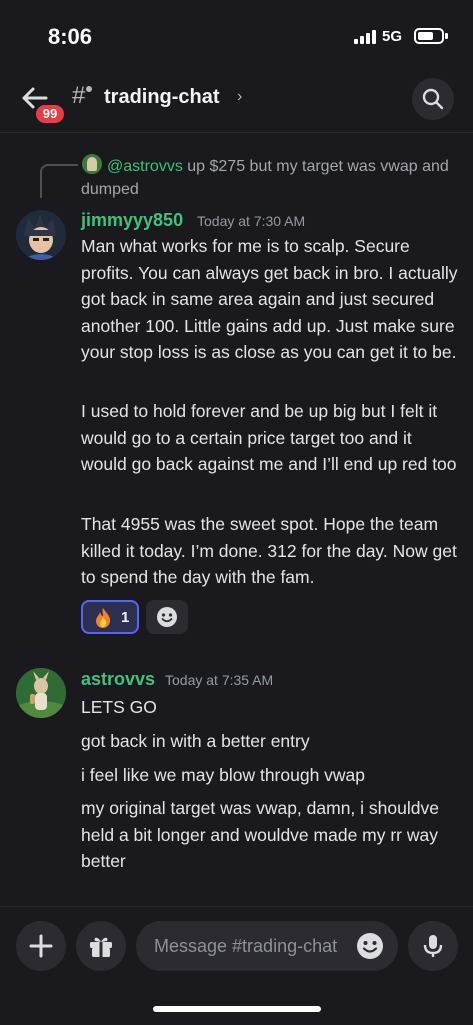  What do you see at coordinates (132, 220) in the screenshot?
I see `message-username: jimmyyy850` at bounding box center [132, 220].